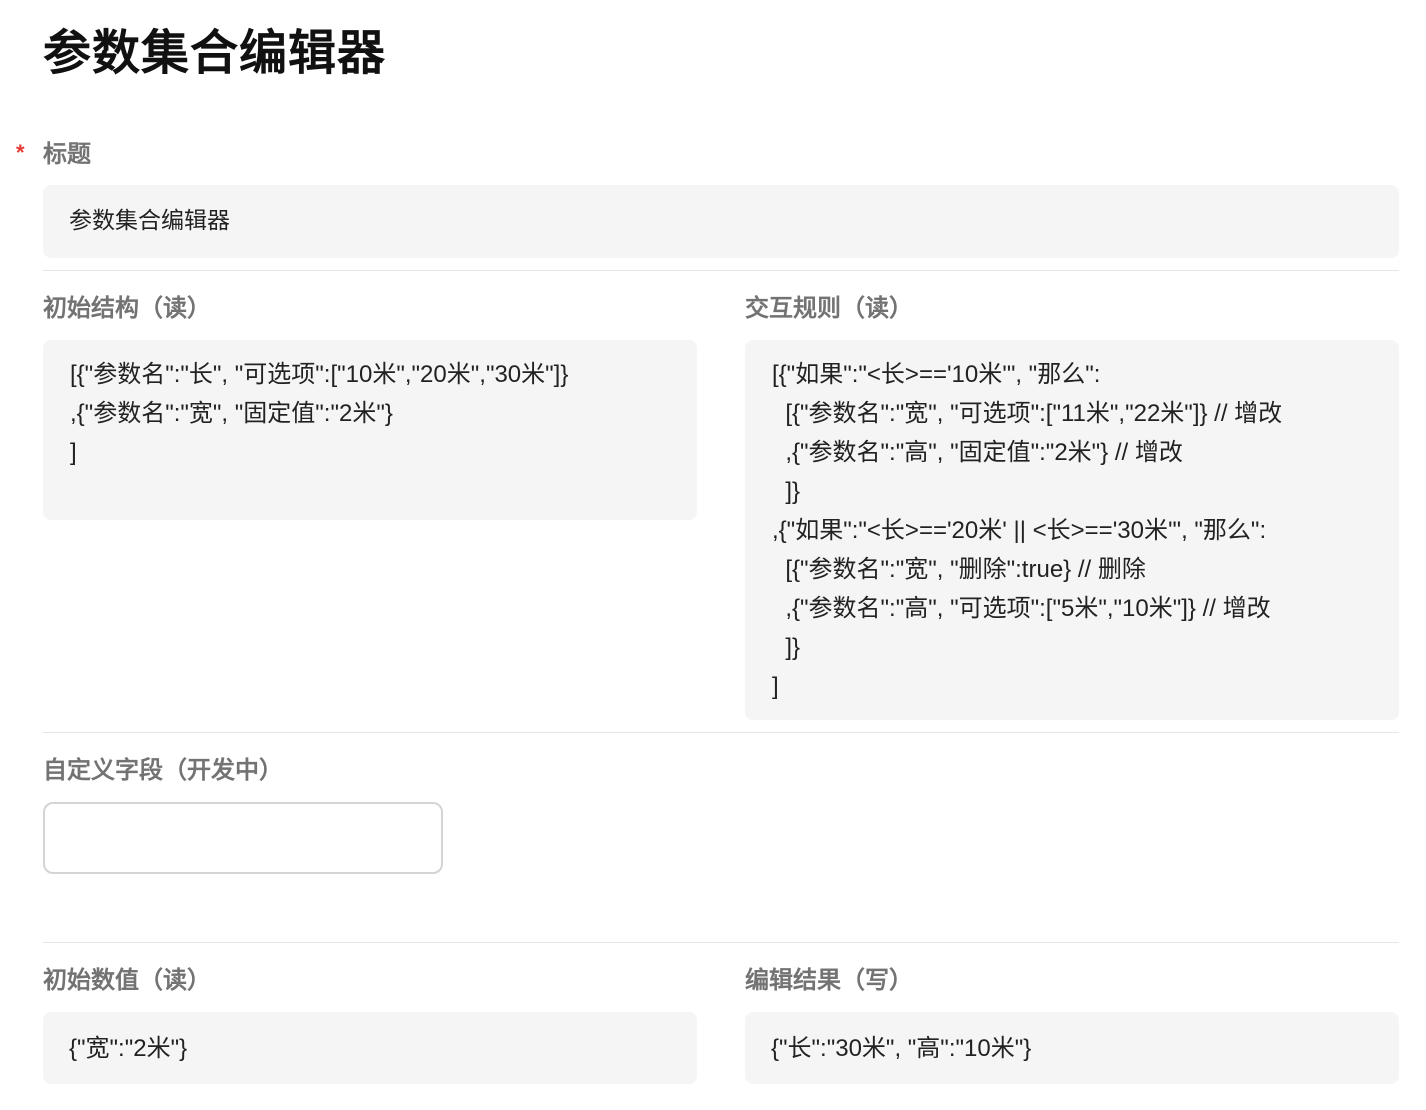 The height and width of the screenshot is (1110, 1426). I want to click on title-input: 参数集合编辑器, so click(721, 221).